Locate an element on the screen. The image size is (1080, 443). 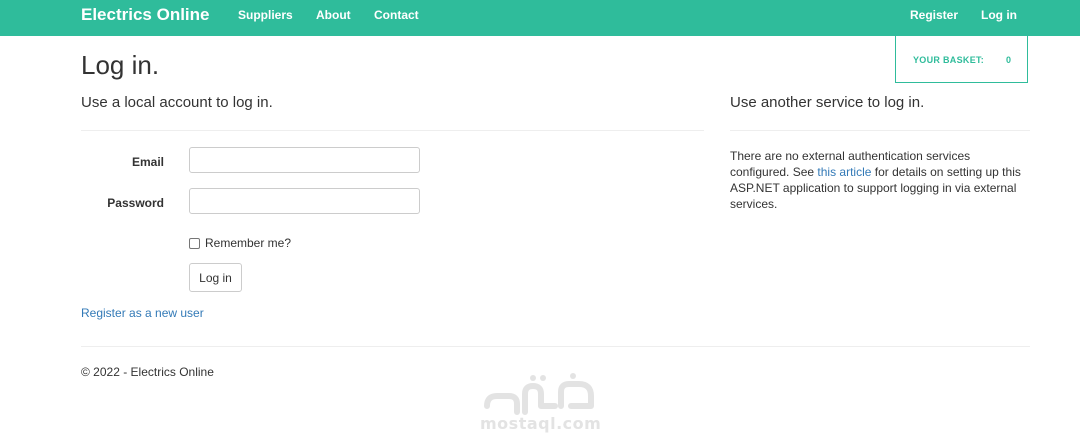
nav-link-login: Log in is located at coordinates (999, 18).